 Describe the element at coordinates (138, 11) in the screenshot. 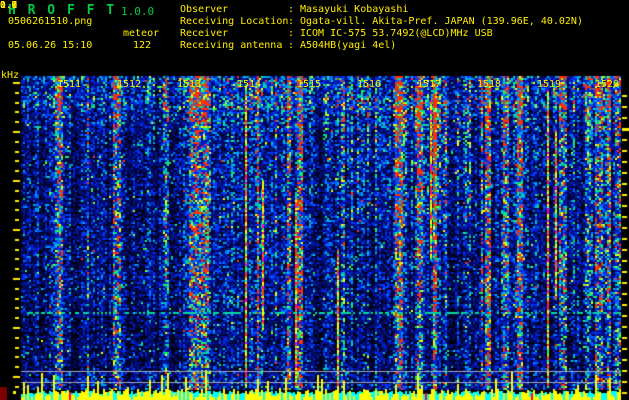

I see `app-version: 1.0.0` at that location.